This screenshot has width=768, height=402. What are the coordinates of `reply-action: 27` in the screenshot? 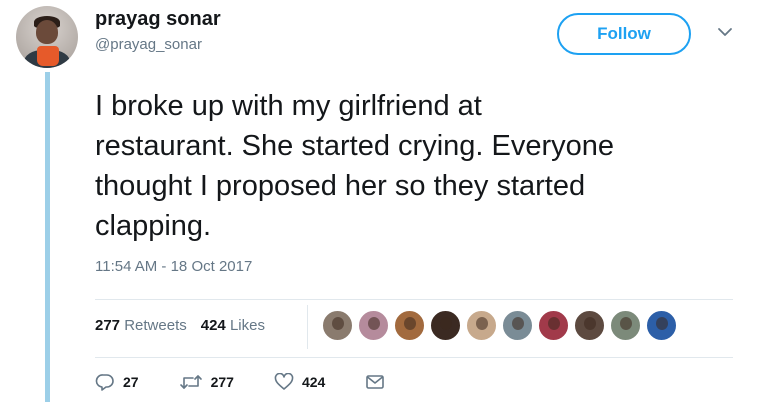 It's located at (117, 382).